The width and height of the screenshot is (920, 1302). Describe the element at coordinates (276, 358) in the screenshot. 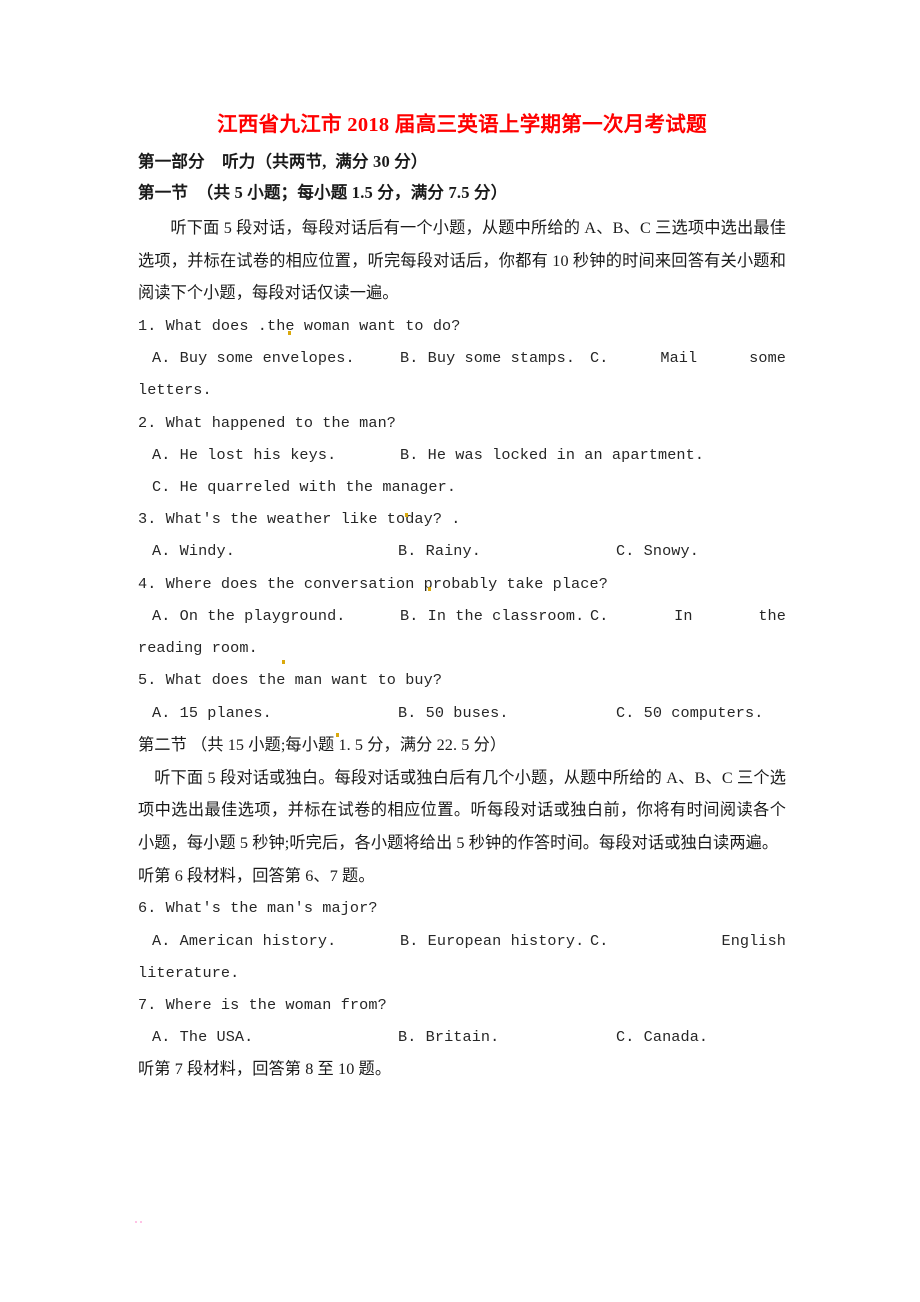

I see `option-a: A. Buy some envelopes.` at that location.